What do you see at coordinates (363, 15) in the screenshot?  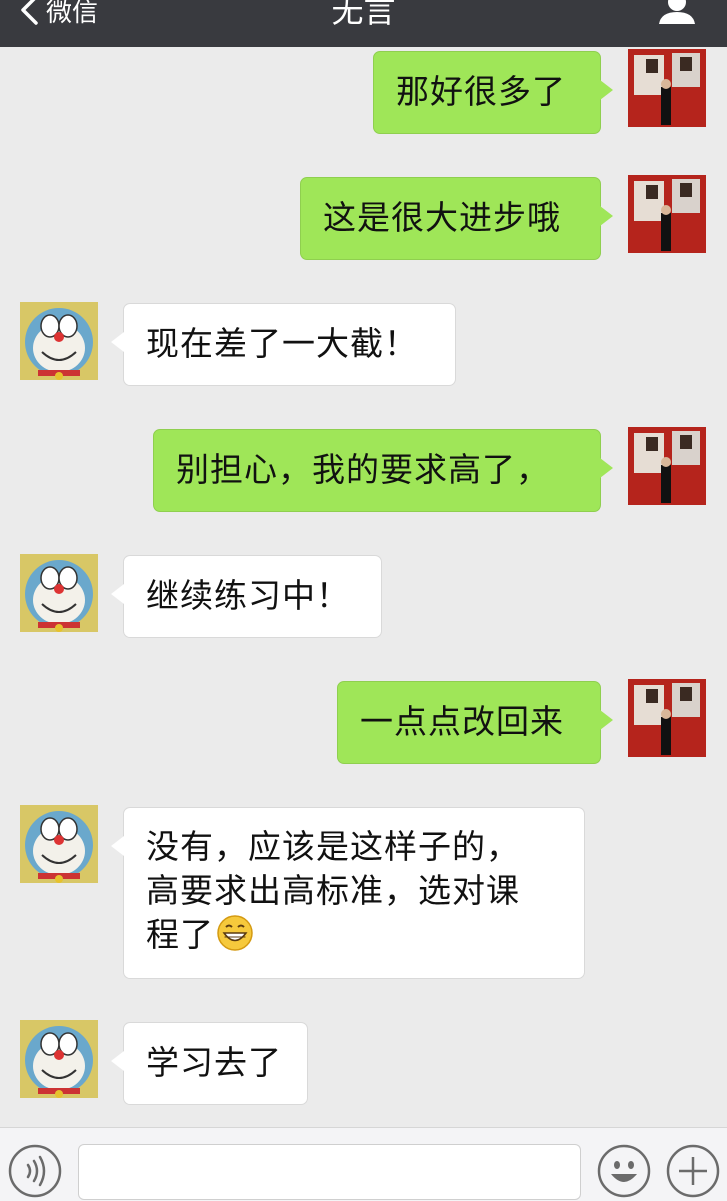 I see `chat-title: 无言` at bounding box center [363, 15].